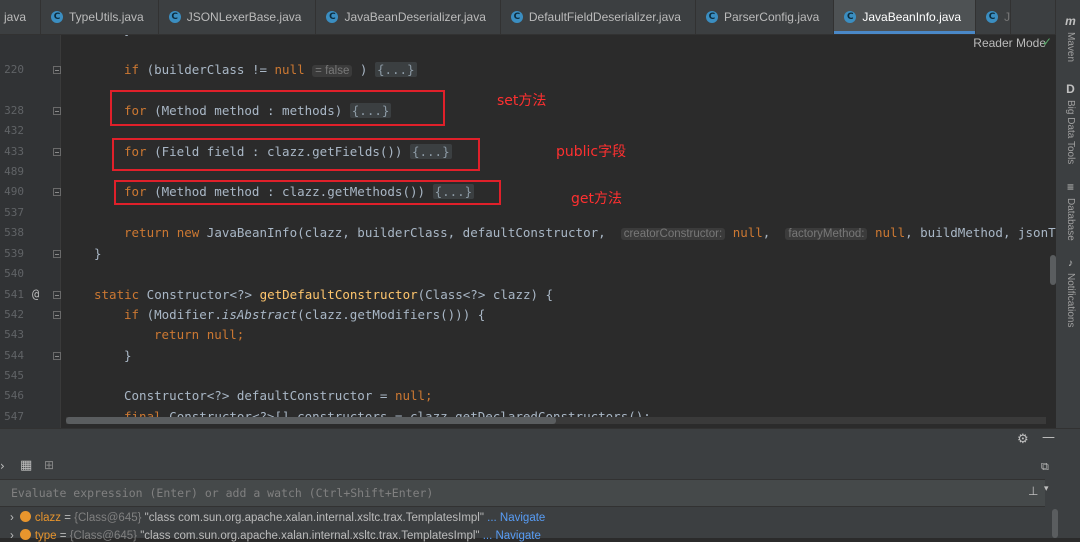 Image resolution: width=1080 pixels, height=542 pixels. I want to click on tab-javabeaninfo: C JavaBeanInfo.java, so click(905, 17).